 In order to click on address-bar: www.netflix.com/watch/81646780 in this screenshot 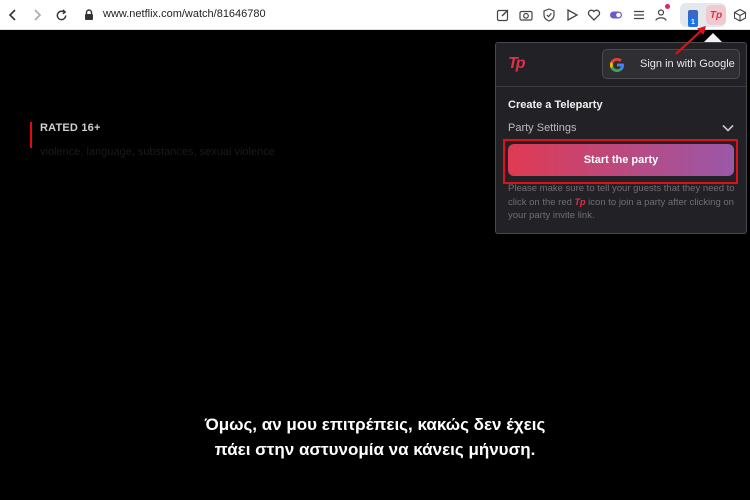, I will do `click(184, 14)`.